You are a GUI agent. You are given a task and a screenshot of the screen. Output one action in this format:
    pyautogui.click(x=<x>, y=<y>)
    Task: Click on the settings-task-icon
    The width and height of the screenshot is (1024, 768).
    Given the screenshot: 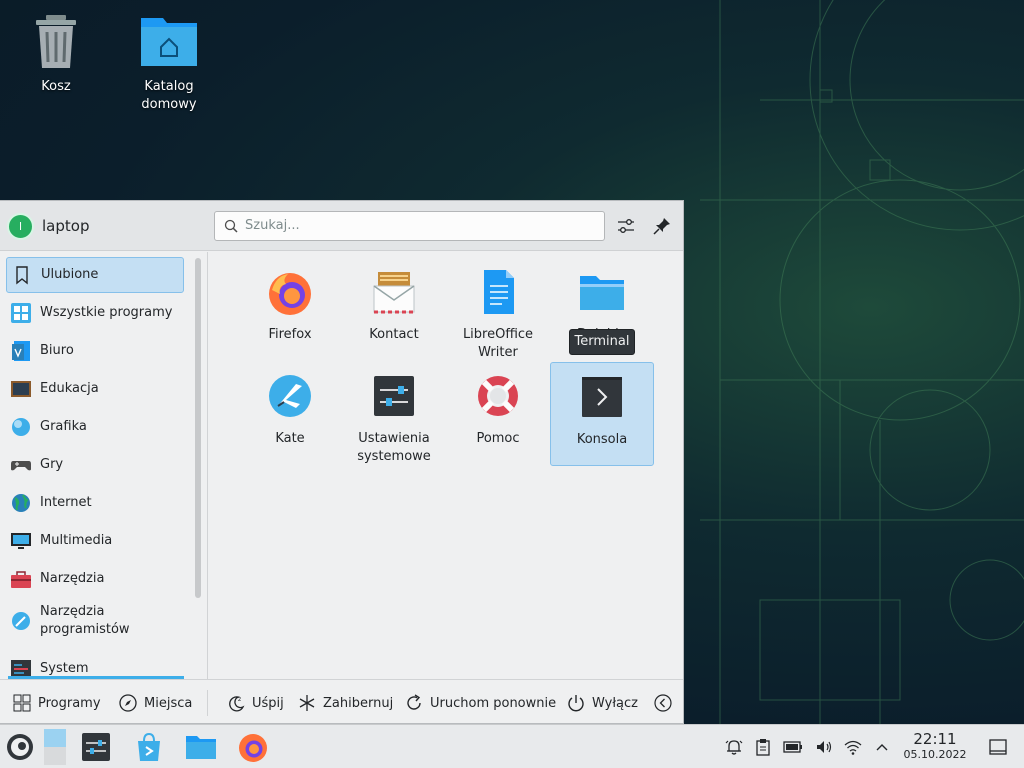 What is the action you would take?
    pyautogui.click(x=96, y=747)
    